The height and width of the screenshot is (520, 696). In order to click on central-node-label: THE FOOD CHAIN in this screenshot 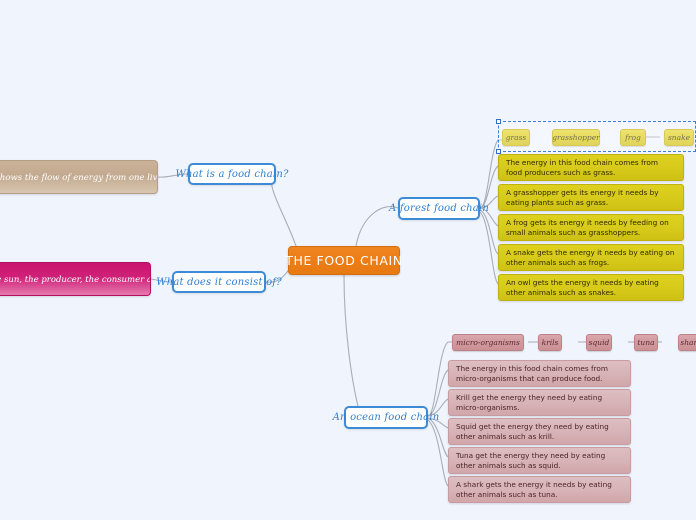, I will do `click(344, 260)`.